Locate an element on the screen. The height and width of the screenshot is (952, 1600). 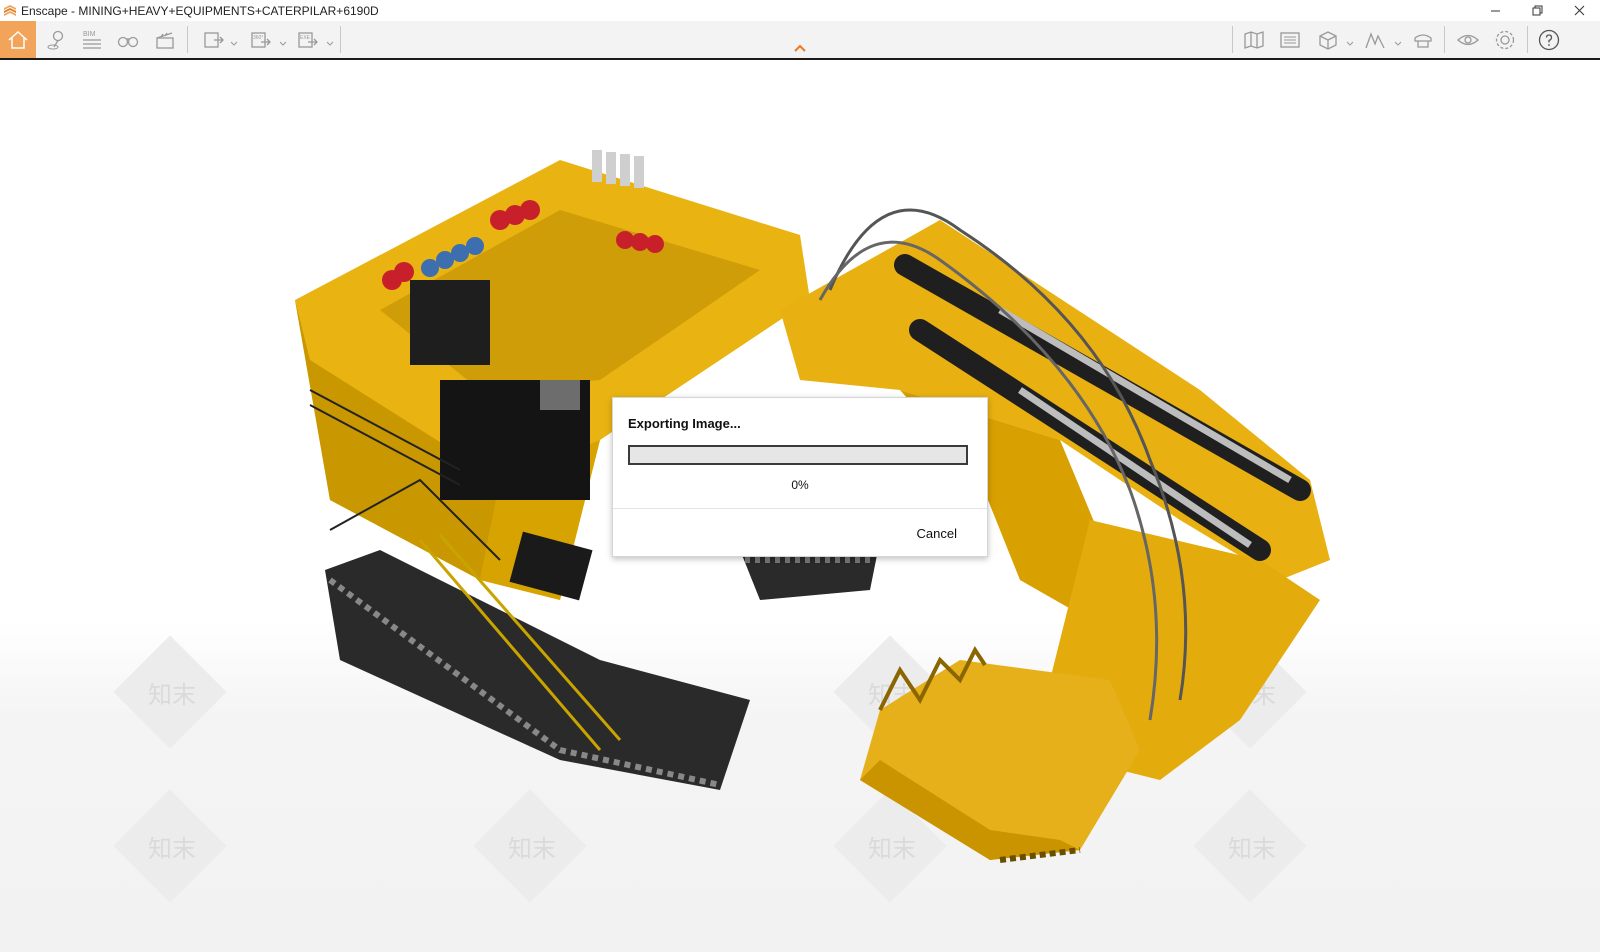
dialog-divider is located at coordinates (800, 508).